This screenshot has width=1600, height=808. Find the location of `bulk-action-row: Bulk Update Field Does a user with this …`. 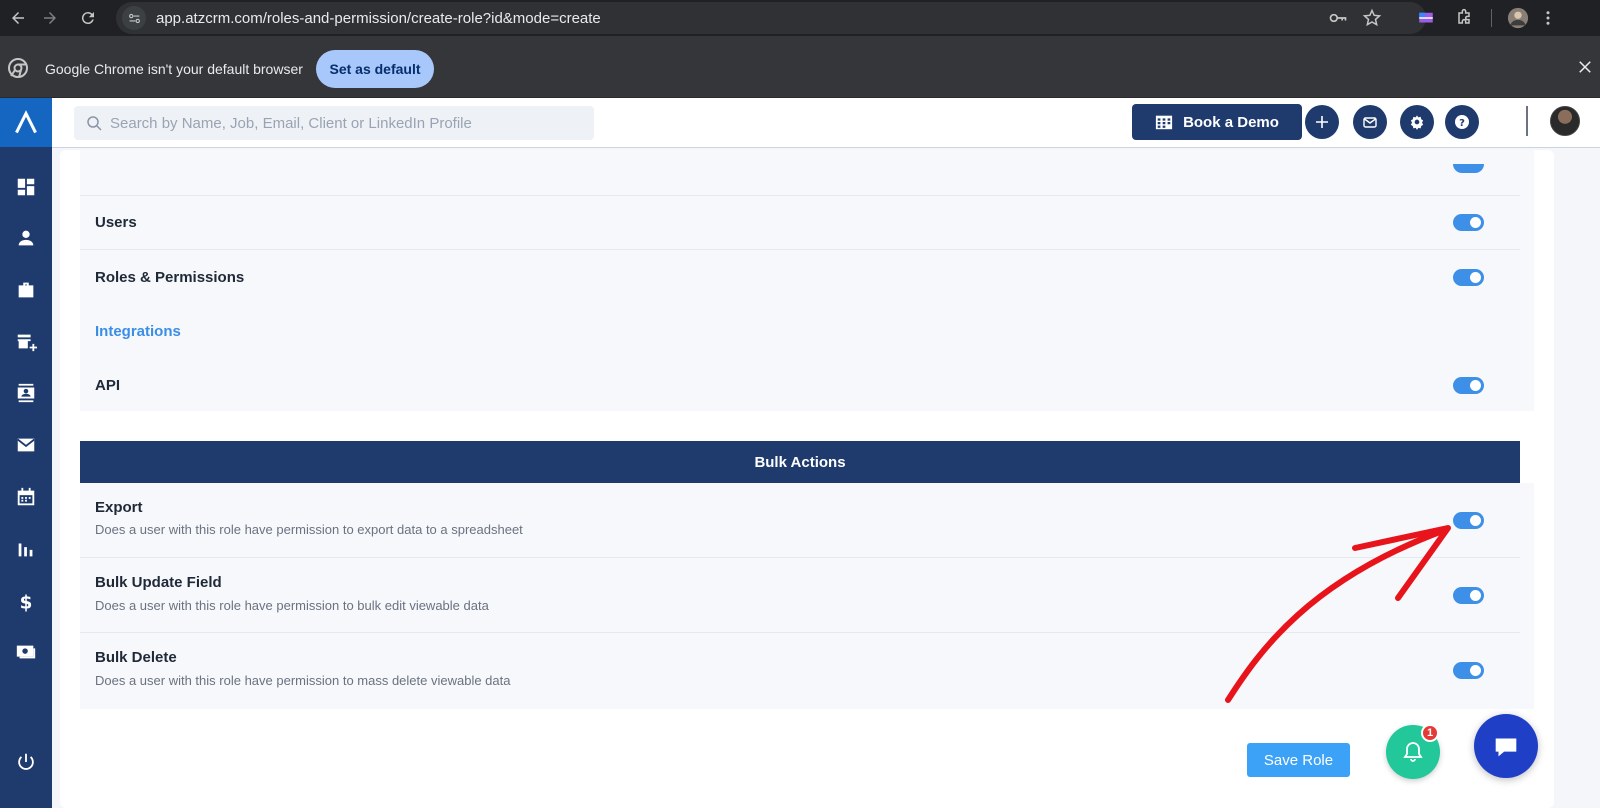

bulk-action-row: Bulk Update Field Does a user with this … is located at coordinates (800, 595).